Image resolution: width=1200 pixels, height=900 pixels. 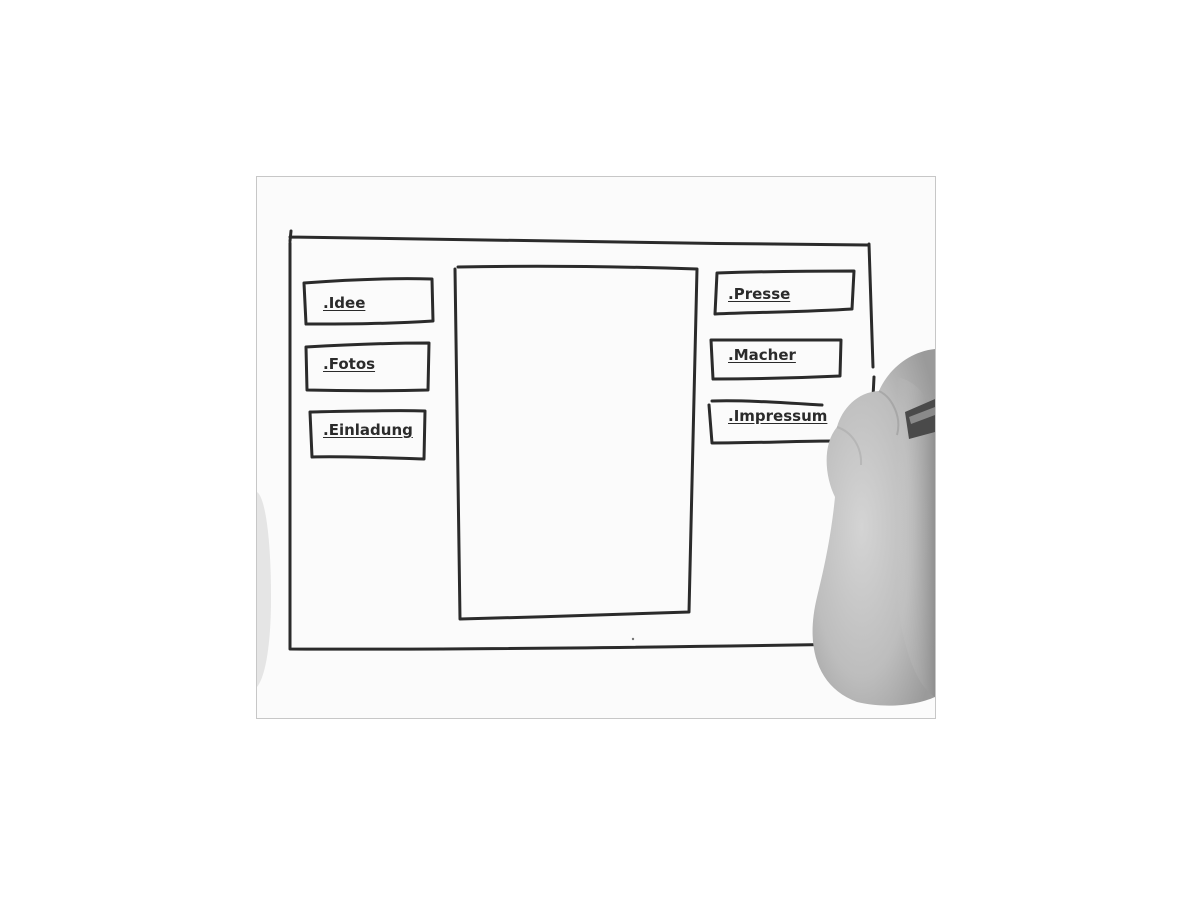 I want to click on content-area-outline, so click(x=576, y=442).